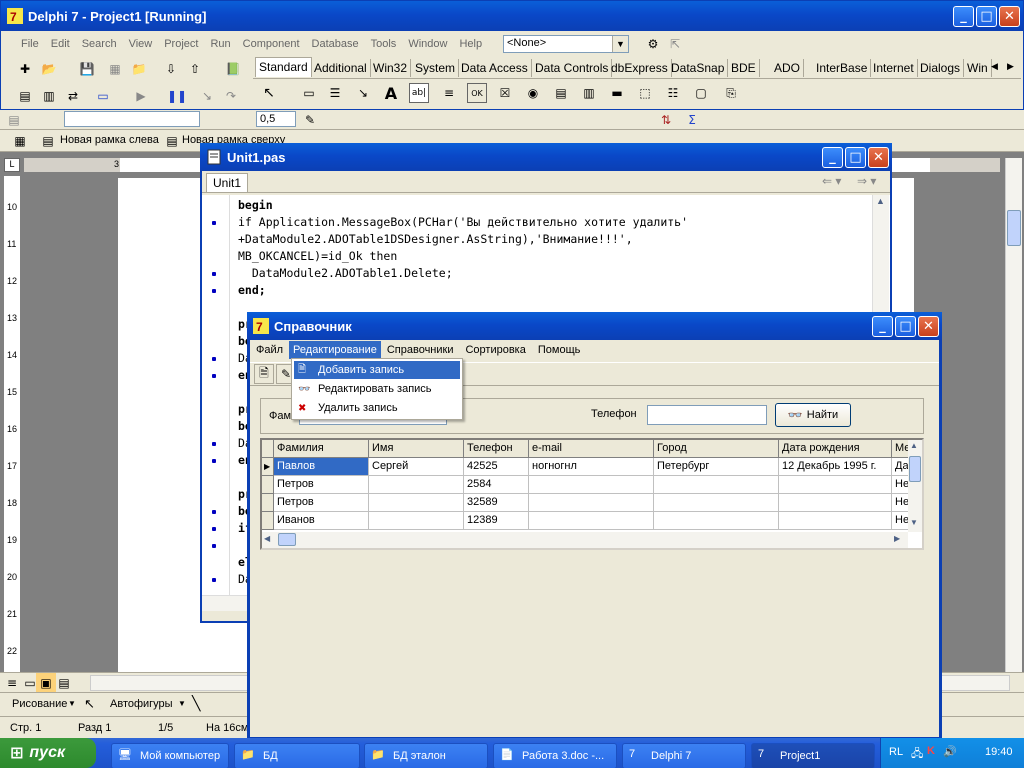  What do you see at coordinates (963, 16) in the screenshot?
I see `delphi-minimize-button: _` at bounding box center [963, 16].